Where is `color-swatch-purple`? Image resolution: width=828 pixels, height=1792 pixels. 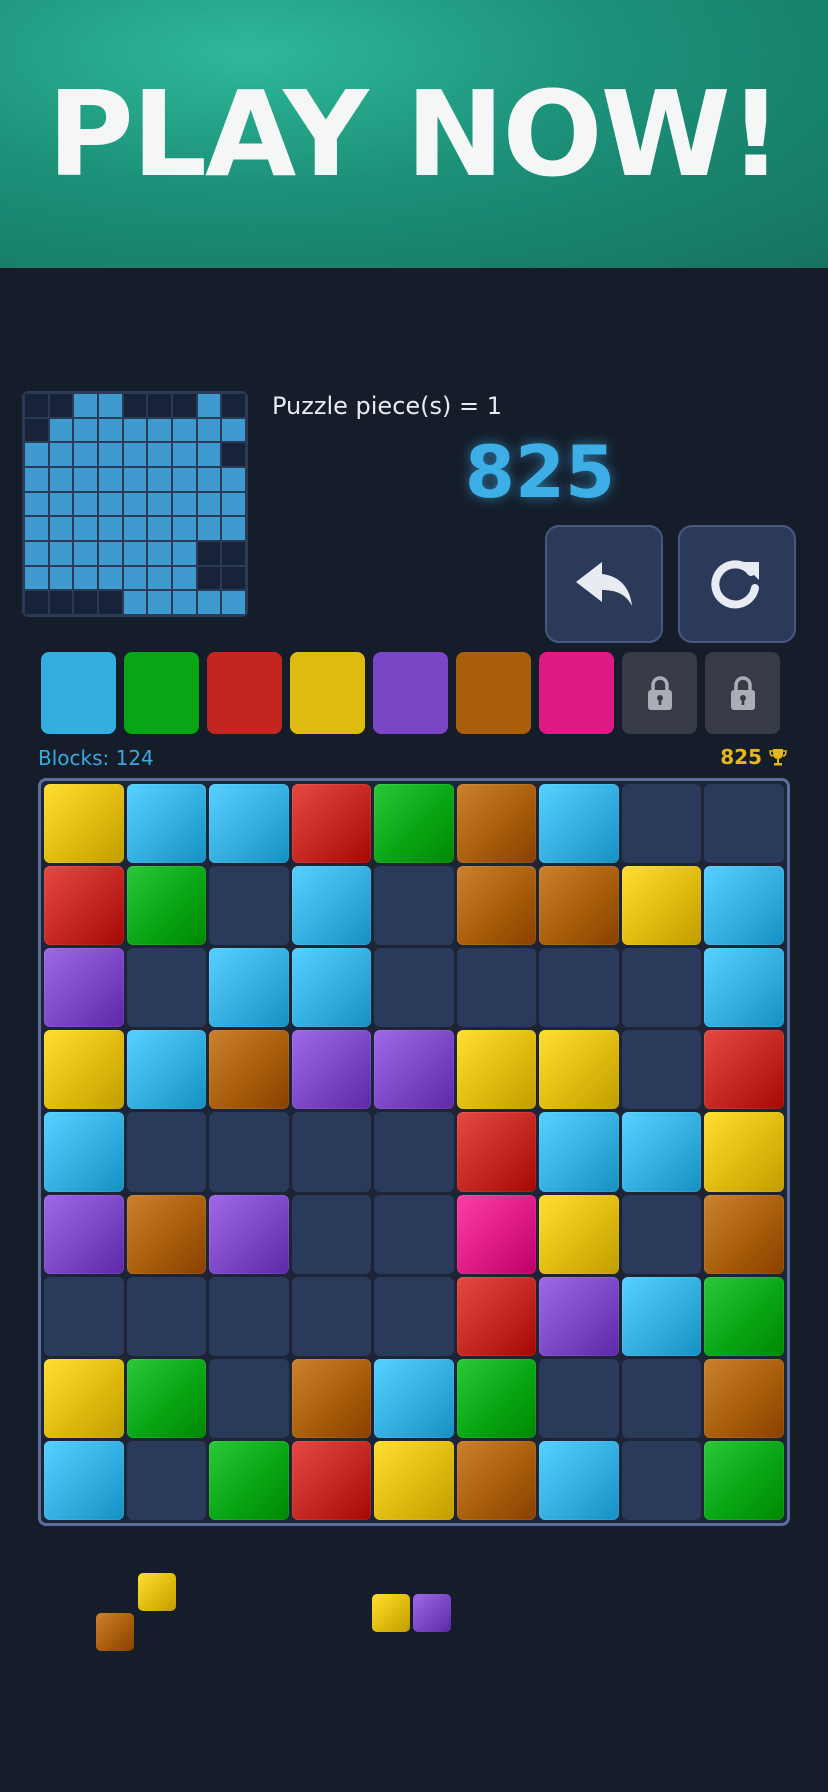
color-swatch-purple is located at coordinates (410, 693).